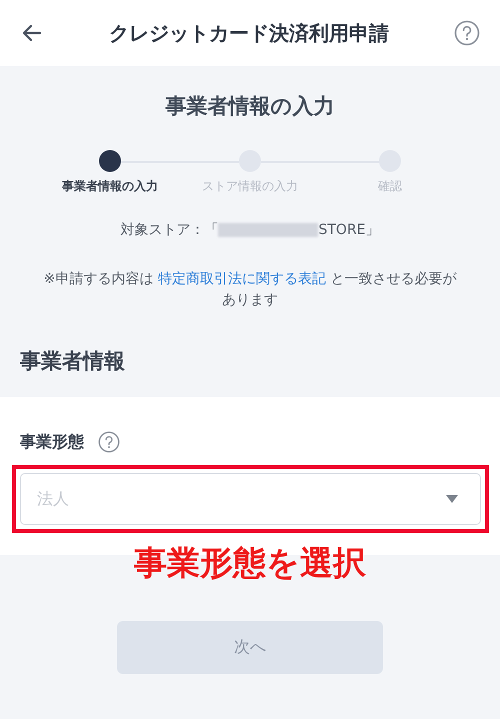  I want to click on form-heading: 事業者情報の入力, so click(250, 106).